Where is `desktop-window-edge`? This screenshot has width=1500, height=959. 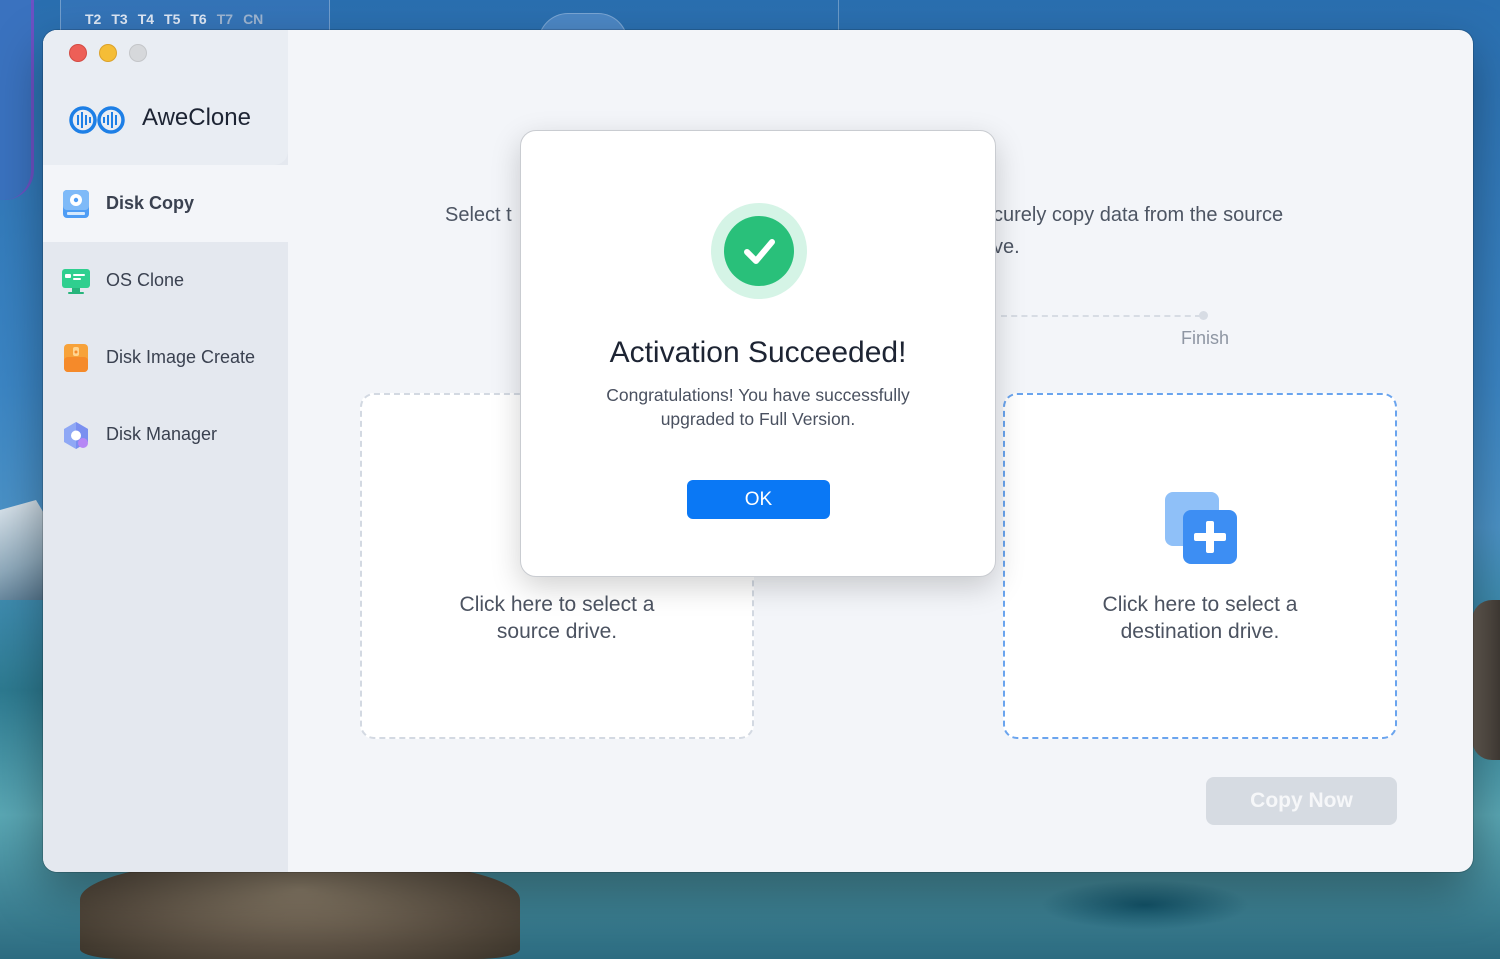
desktop-window-edge is located at coordinates (17, 100).